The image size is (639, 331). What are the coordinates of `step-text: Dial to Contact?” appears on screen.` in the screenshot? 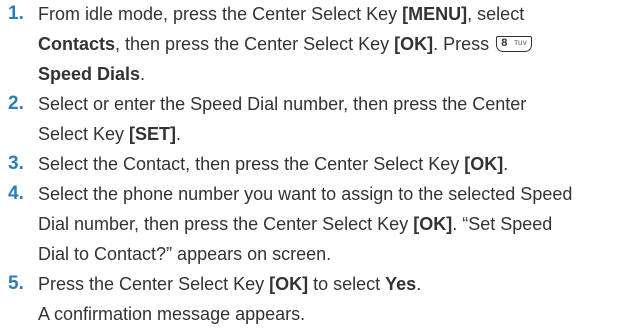 It's located at (185, 254).